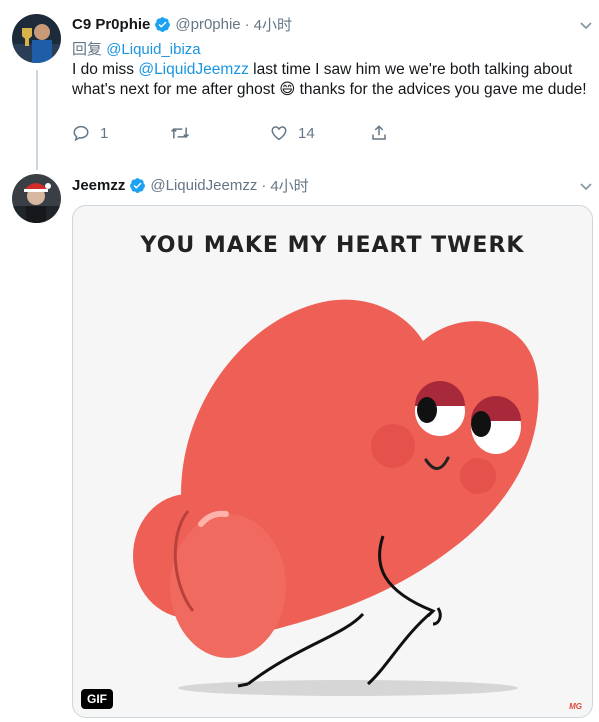 The image size is (599, 722). Describe the element at coordinates (111, 24) in the screenshot. I see `author-display-name: C9 Pr0phie` at that location.